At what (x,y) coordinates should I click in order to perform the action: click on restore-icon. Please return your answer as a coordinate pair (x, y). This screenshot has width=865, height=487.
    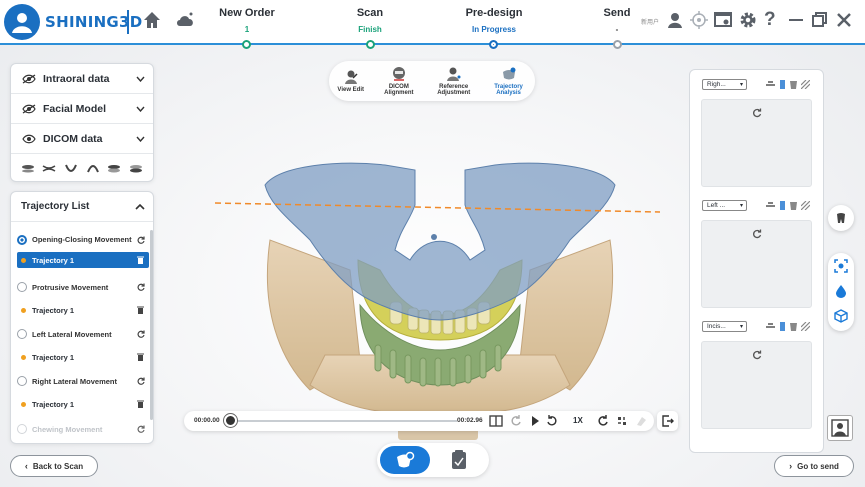
    Looking at the image, I should click on (819, 21).